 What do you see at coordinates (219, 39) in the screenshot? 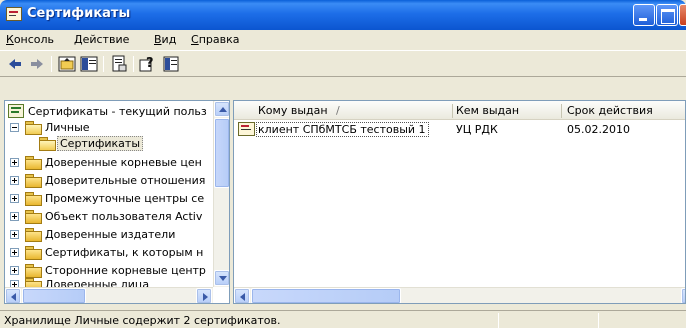
I see `menu-help-label: правка` at bounding box center [219, 39].